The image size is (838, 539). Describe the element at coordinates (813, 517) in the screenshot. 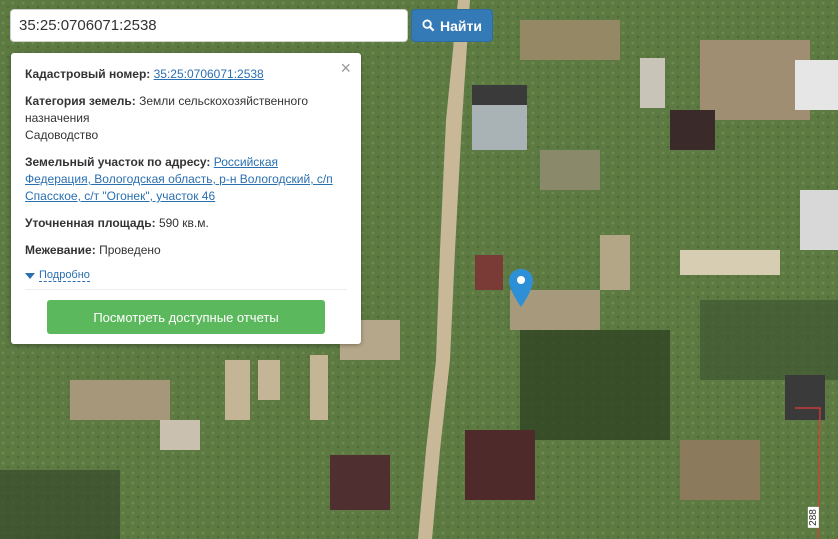

I see `lot-number-label: 288` at that location.